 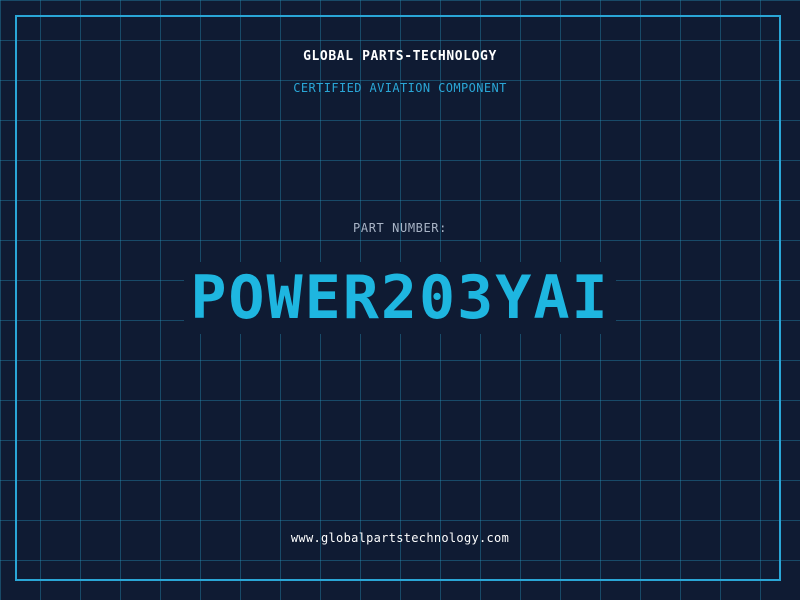 I want to click on company-name: GLOBAL PARTS-TECHNOLOGY, so click(x=400, y=56).